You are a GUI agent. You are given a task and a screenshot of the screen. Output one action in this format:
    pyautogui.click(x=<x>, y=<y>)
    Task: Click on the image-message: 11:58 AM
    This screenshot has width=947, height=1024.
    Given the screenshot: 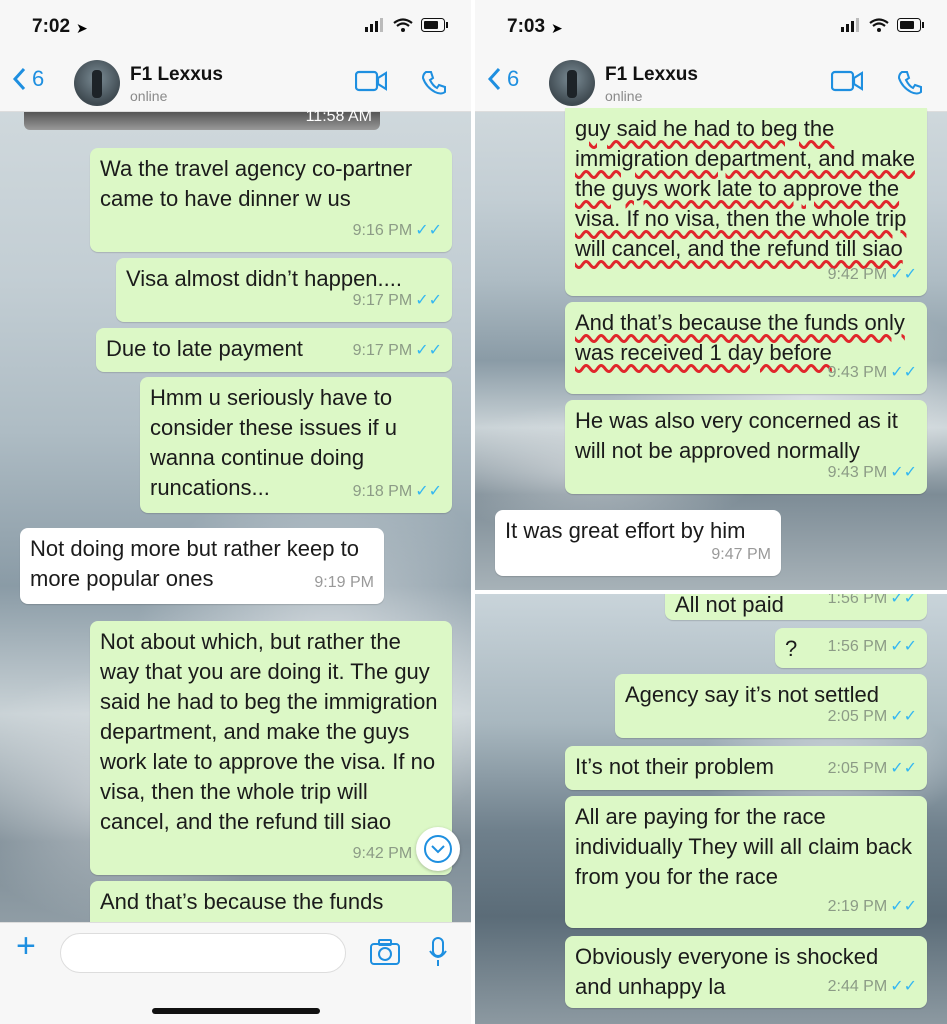 What is the action you would take?
    pyautogui.click(x=202, y=119)
    